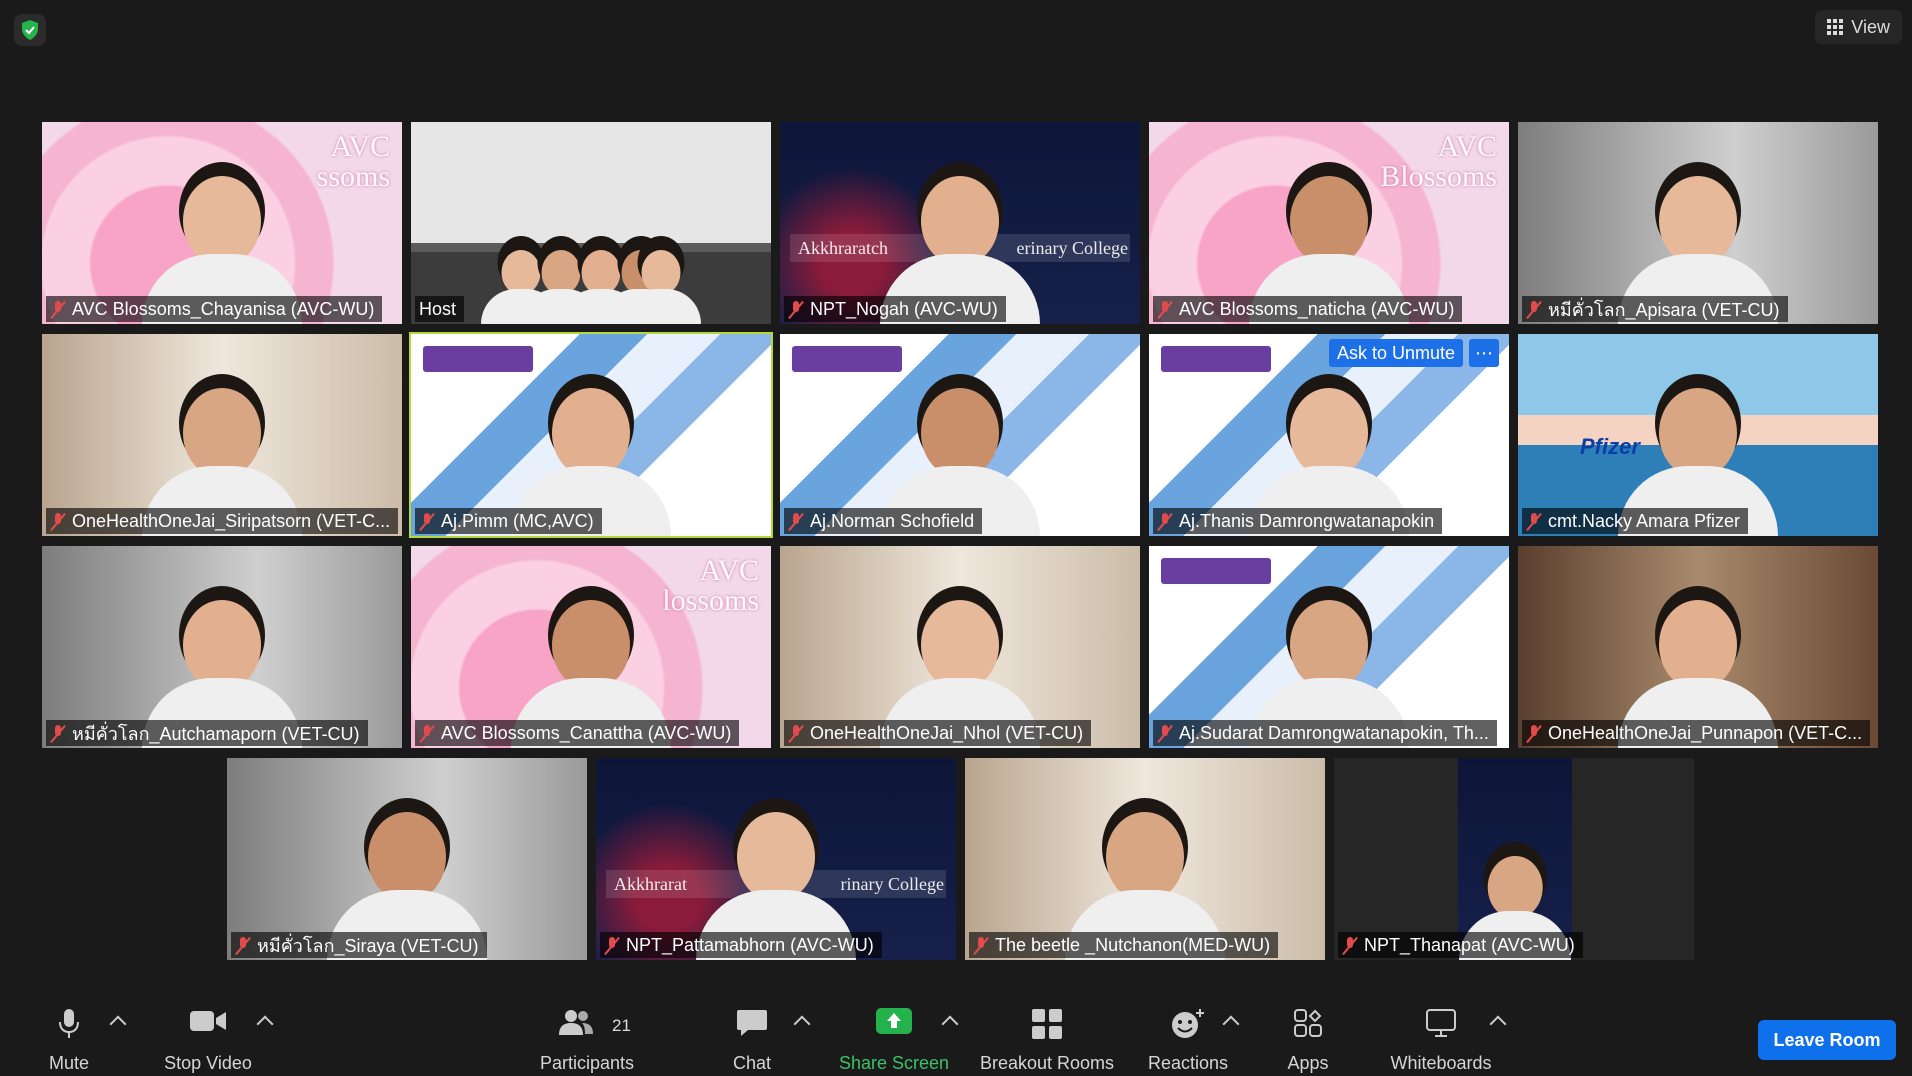 The width and height of the screenshot is (1912, 1076). I want to click on participant-video-tile: AVC ssoms AVC Blossoms_Chayanisa (AVC-WU), so click(222, 223).